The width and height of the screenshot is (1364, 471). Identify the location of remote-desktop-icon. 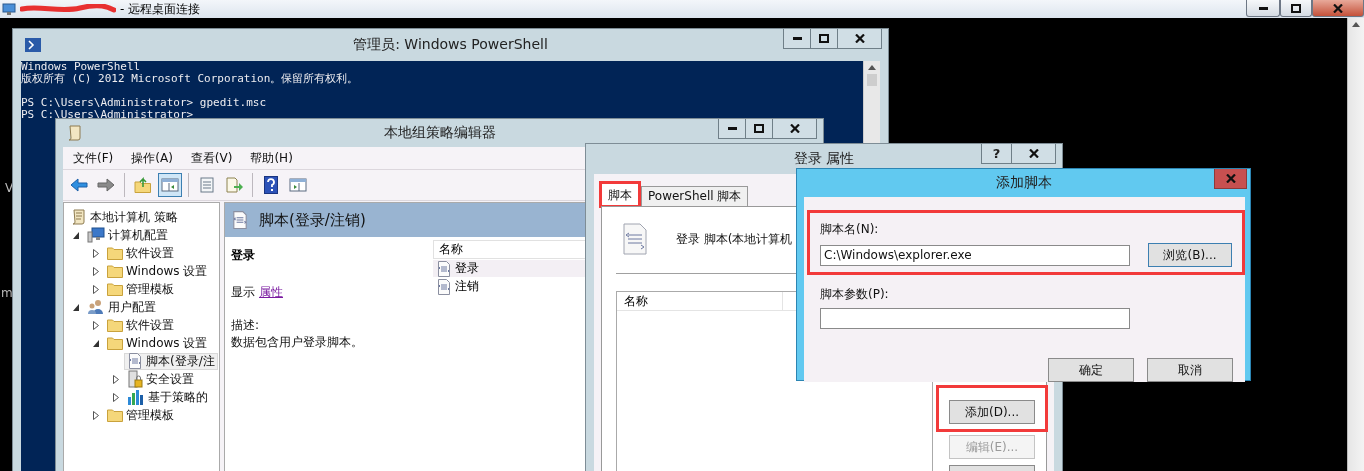
(9, 9).